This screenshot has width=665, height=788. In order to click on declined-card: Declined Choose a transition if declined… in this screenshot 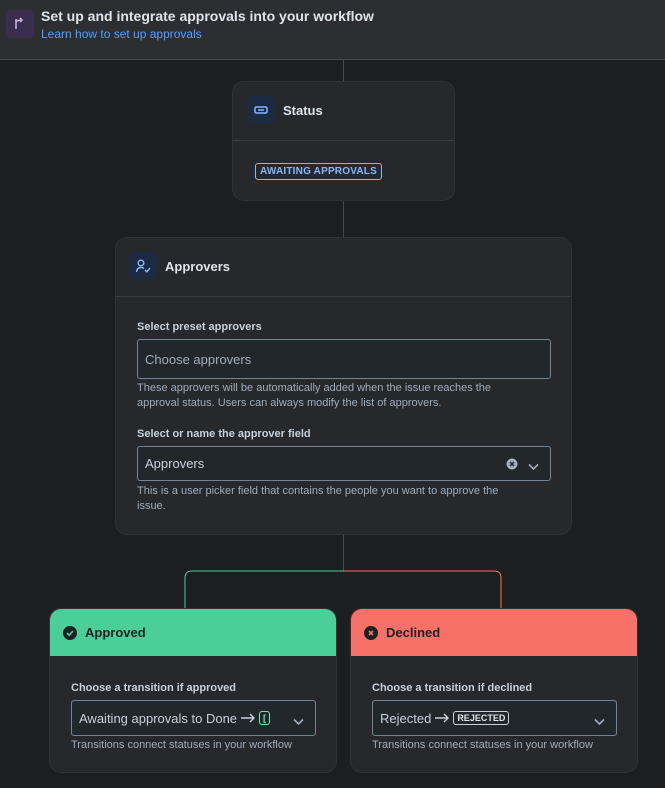, I will do `click(494, 690)`.